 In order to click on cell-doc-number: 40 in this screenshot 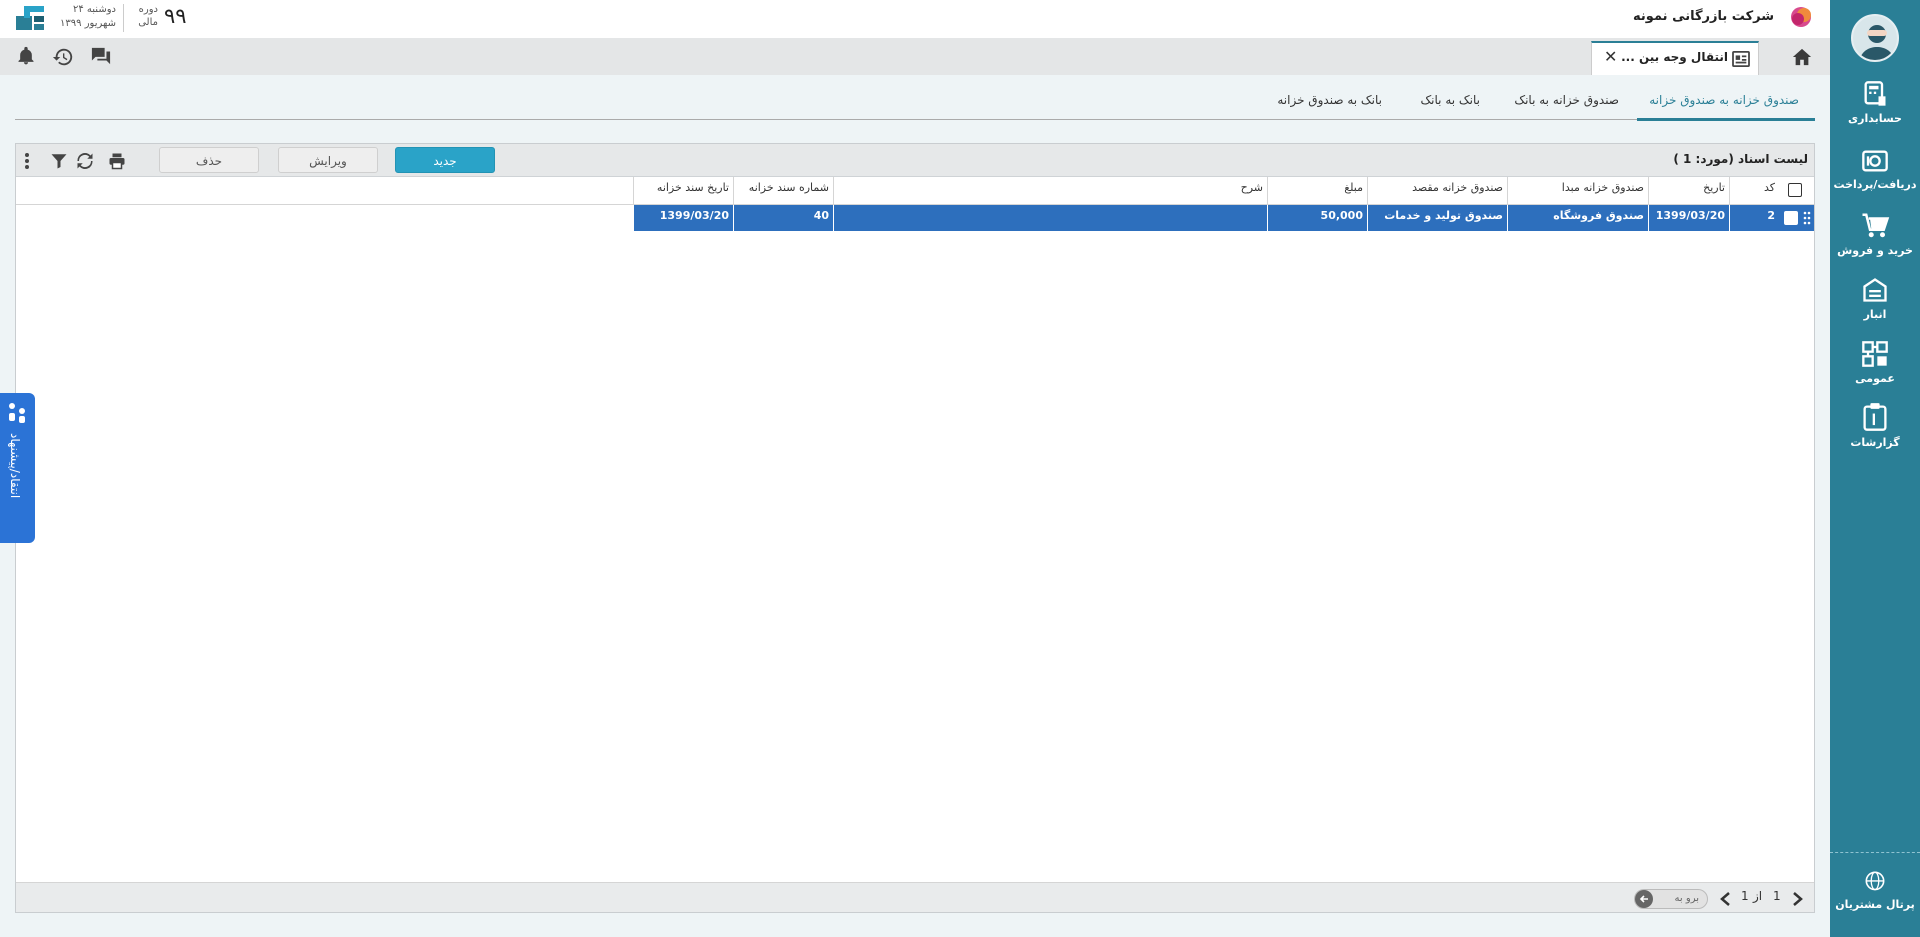, I will do `click(783, 218)`.